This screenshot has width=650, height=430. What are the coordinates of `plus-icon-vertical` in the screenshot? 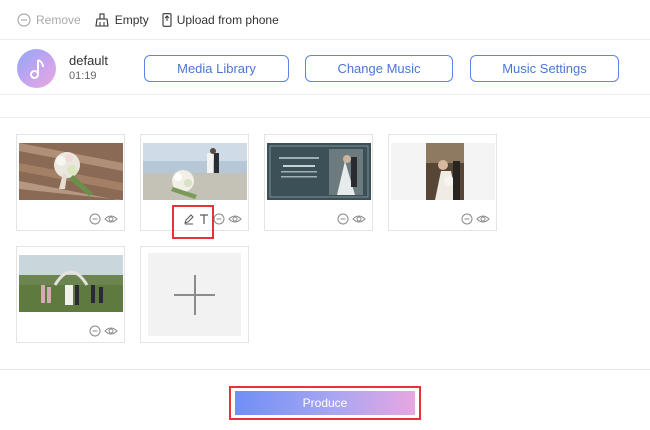 It's located at (195, 295).